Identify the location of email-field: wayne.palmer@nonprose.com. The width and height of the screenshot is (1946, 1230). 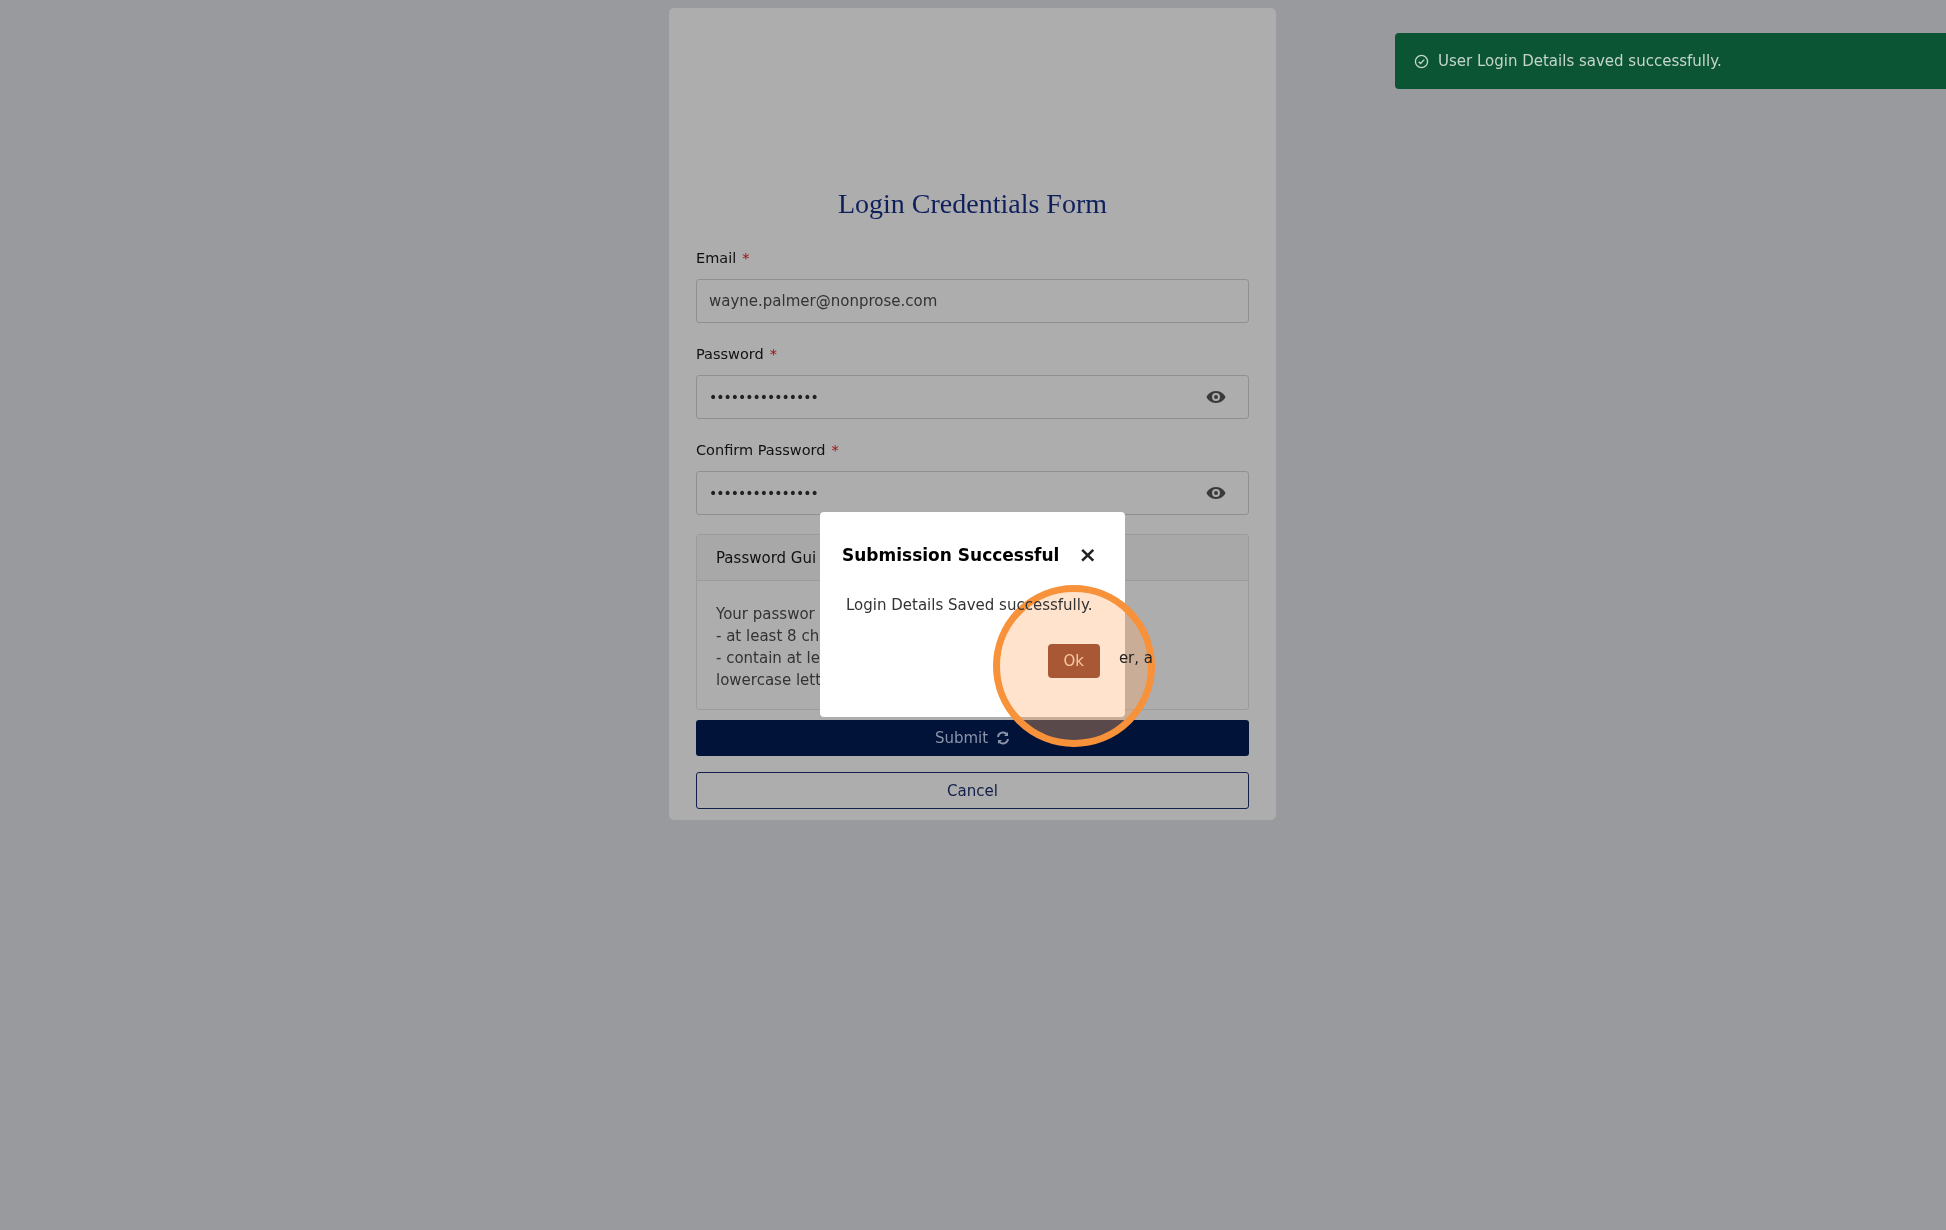
(972, 301).